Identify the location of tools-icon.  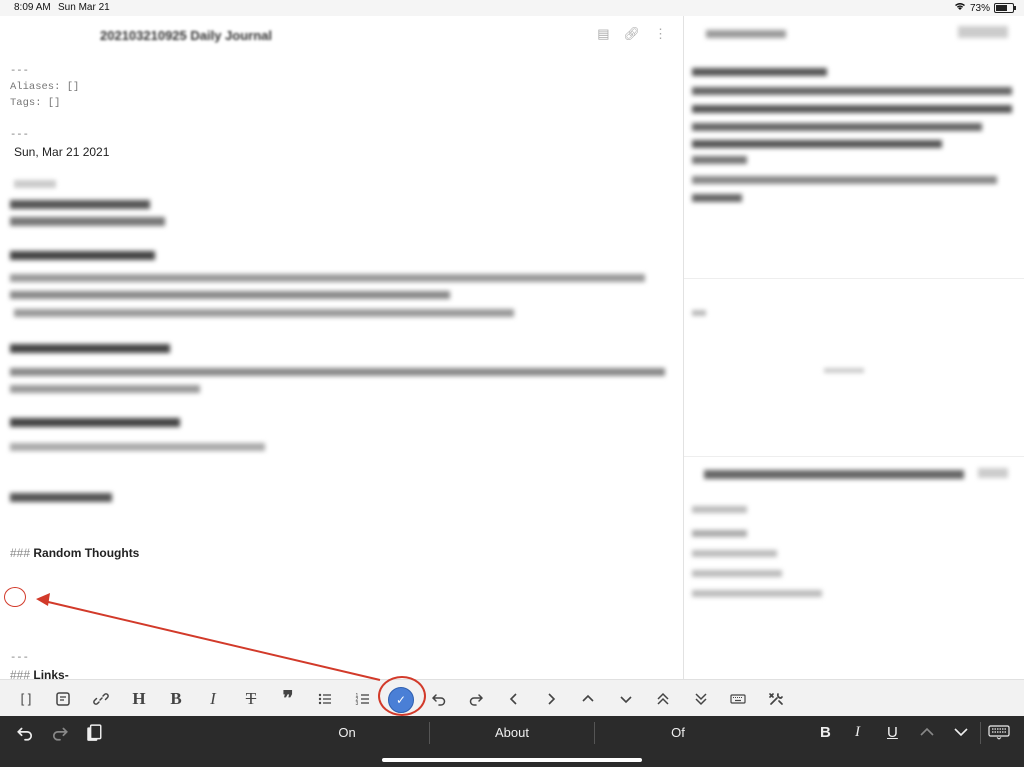
(776, 698).